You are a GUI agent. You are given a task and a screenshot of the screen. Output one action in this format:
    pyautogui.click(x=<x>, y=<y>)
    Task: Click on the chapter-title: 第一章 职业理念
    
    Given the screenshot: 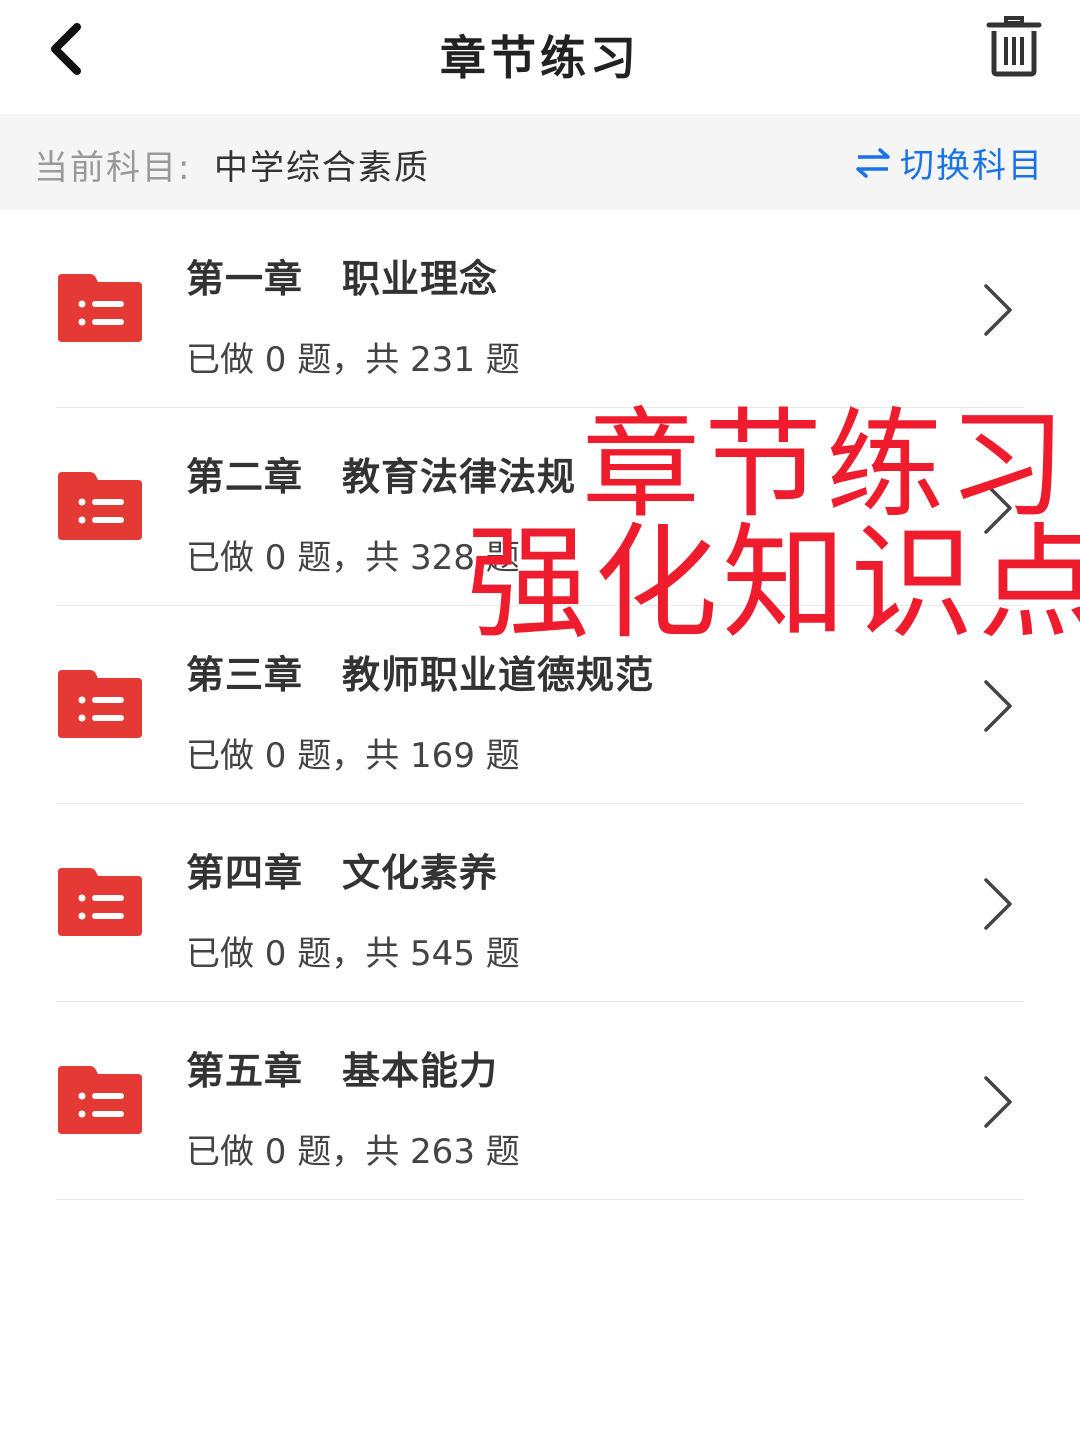 What is the action you would take?
    pyautogui.click(x=342, y=279)
    